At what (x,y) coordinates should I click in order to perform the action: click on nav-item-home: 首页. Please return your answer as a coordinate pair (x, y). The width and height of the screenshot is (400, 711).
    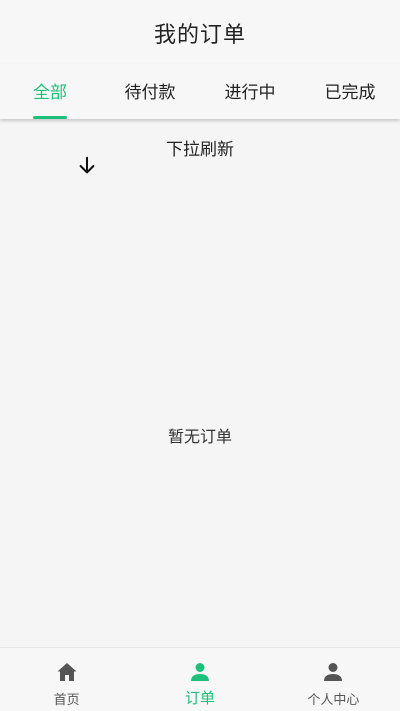
    Looking at the image, I should click on (66, 679).